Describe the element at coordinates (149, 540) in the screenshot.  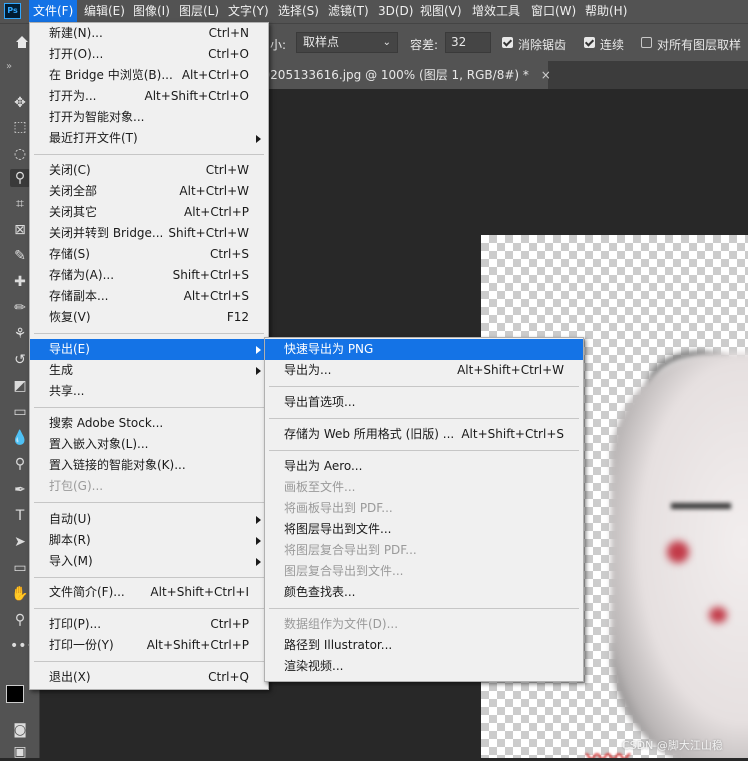
I see `menu-item-scripts: 脚本(R)` at that location.